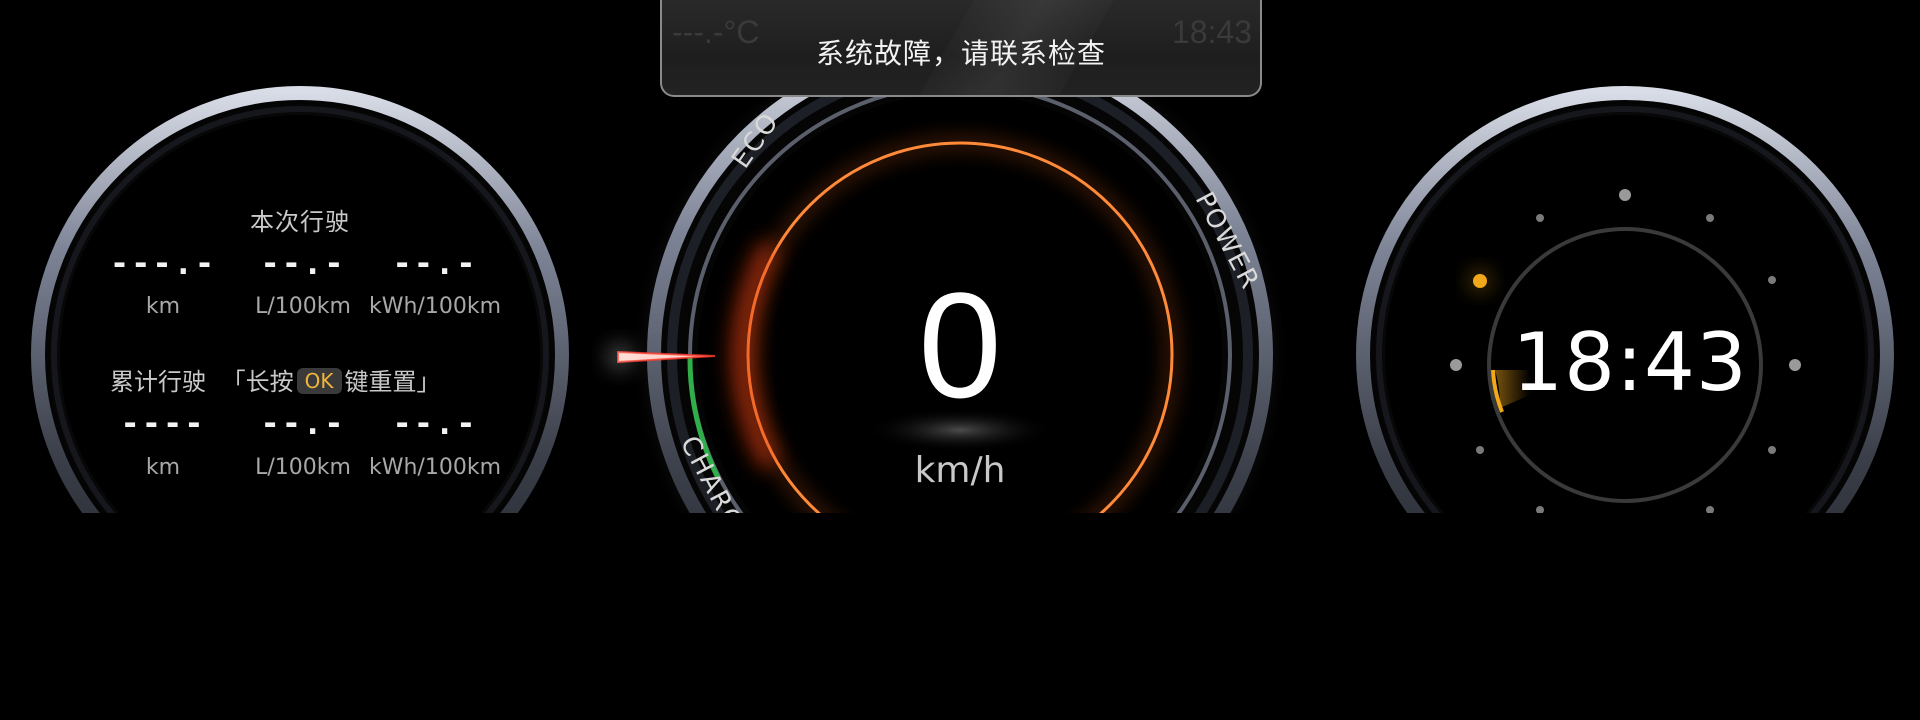 The height and width of the screenshot is (720, 1920). What do you see at coordinates (1630, 362) in the screenshot?
I see `clock-time: 18:43` at bounding box center [1630, 362].